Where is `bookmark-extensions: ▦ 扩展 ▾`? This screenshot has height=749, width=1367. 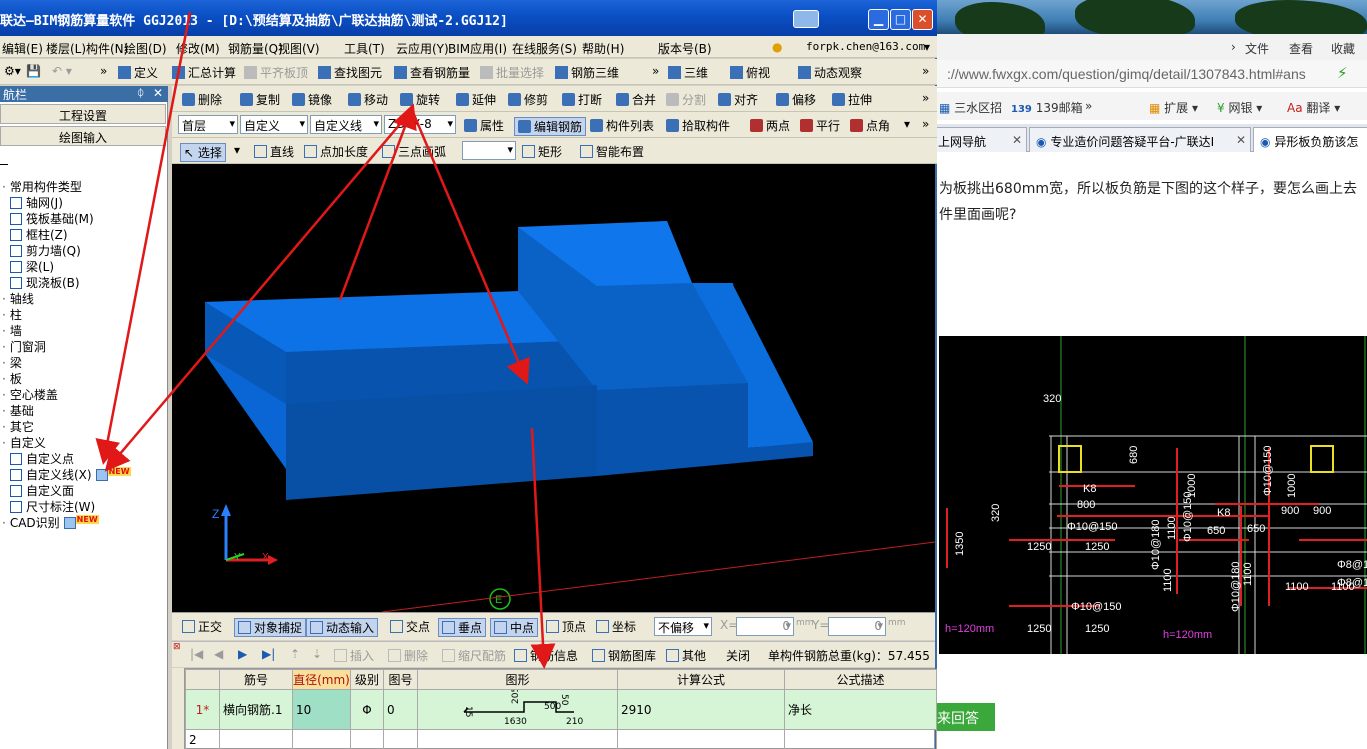 bookmark-extensions: ▦ 扩展 ▾ is located at coordinates (1173, 107).